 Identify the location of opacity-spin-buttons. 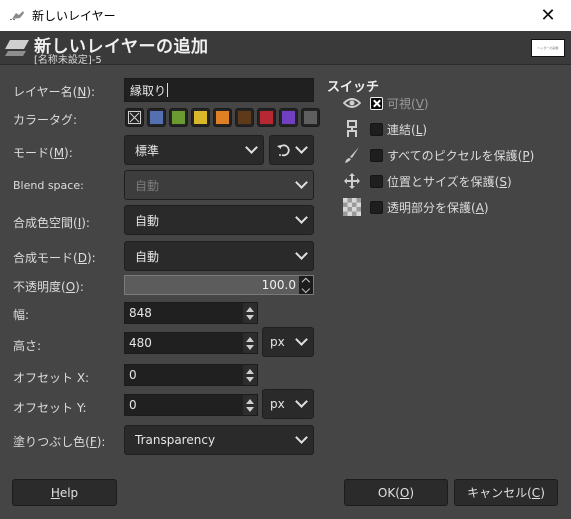
(306, 285).